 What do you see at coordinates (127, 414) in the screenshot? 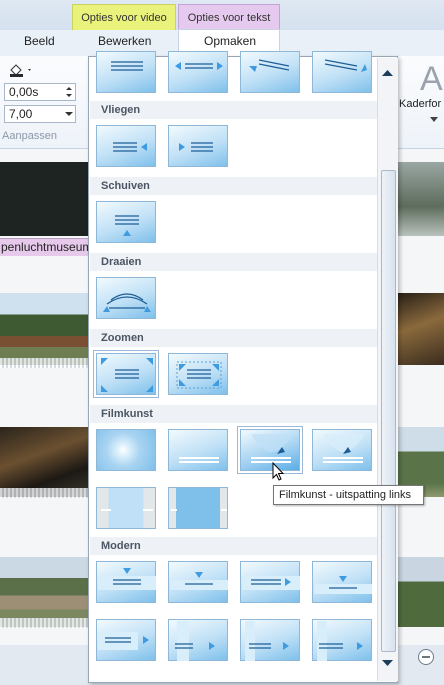
I see `section-title-filmkunst: Filmkunst` at bounding box center [127, 414].